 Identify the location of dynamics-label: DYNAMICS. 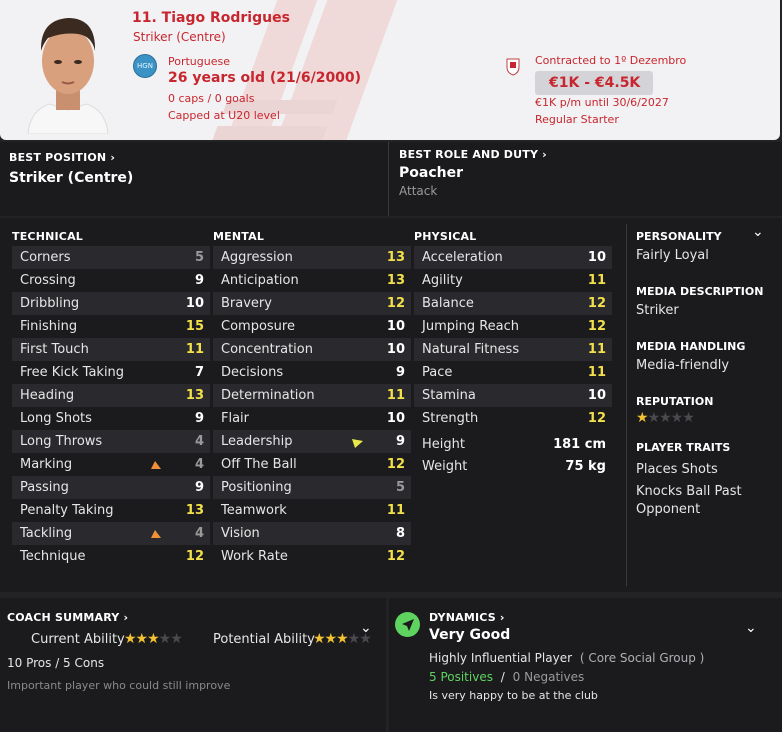
(462, 617).